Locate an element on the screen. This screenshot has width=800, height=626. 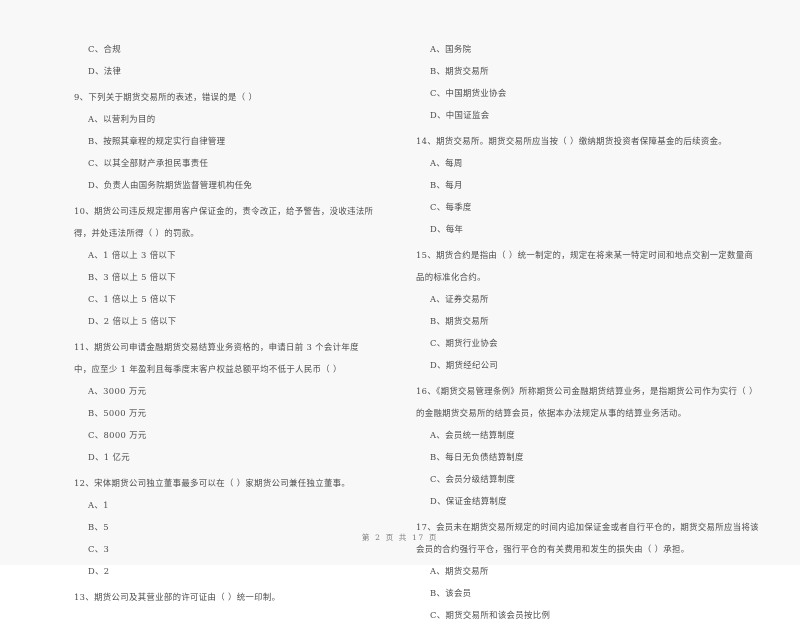
answer-option: A、证券交易所 is located at coordinates (588, 299).